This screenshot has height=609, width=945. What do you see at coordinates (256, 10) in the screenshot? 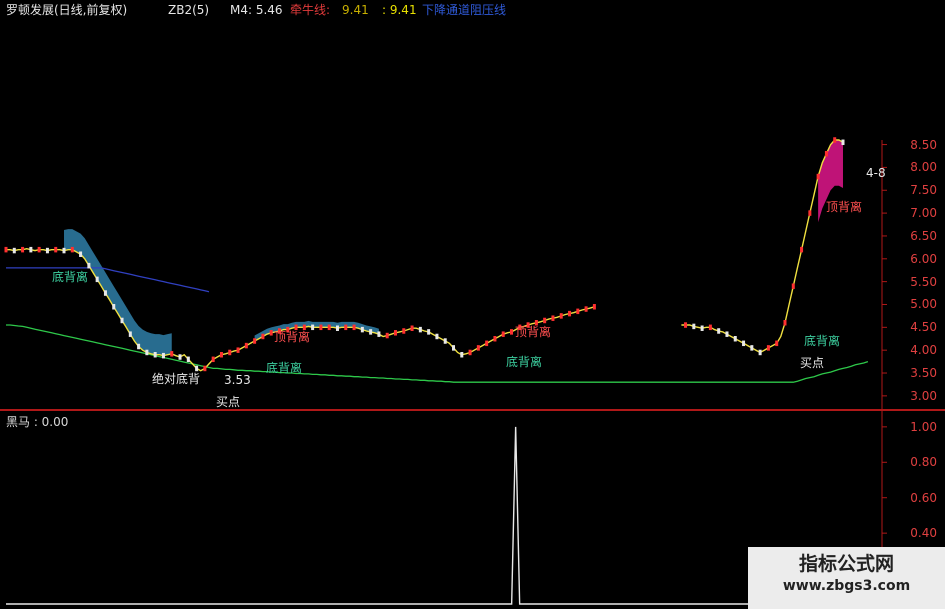
I see `indicator-m4: M4: 5.46` at bounding box center [256, 10].